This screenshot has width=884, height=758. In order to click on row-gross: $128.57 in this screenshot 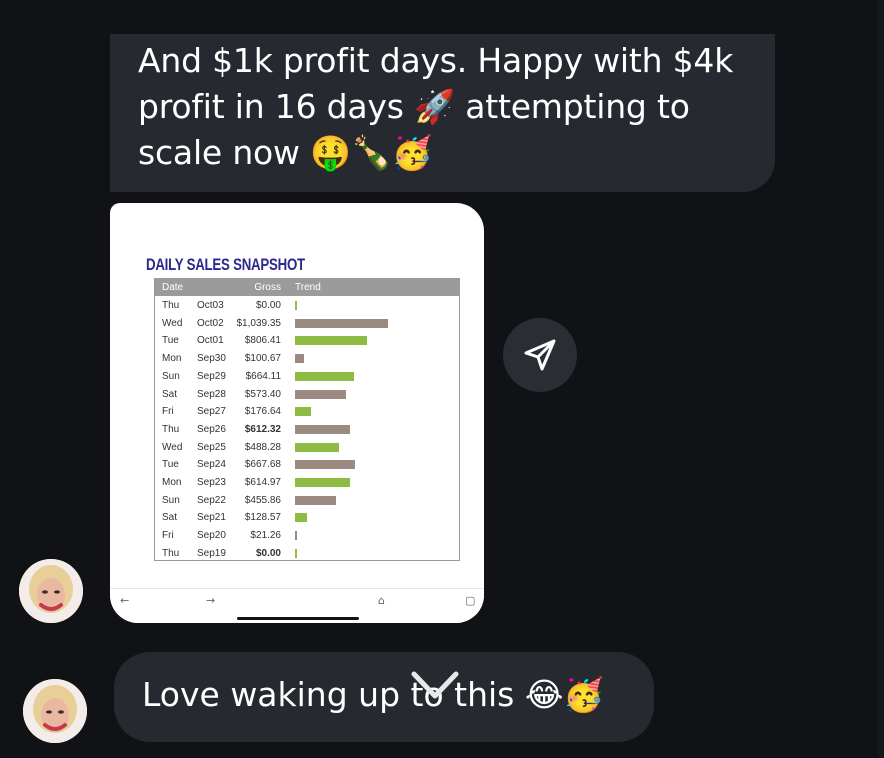, I will do `click(262, 518)`.